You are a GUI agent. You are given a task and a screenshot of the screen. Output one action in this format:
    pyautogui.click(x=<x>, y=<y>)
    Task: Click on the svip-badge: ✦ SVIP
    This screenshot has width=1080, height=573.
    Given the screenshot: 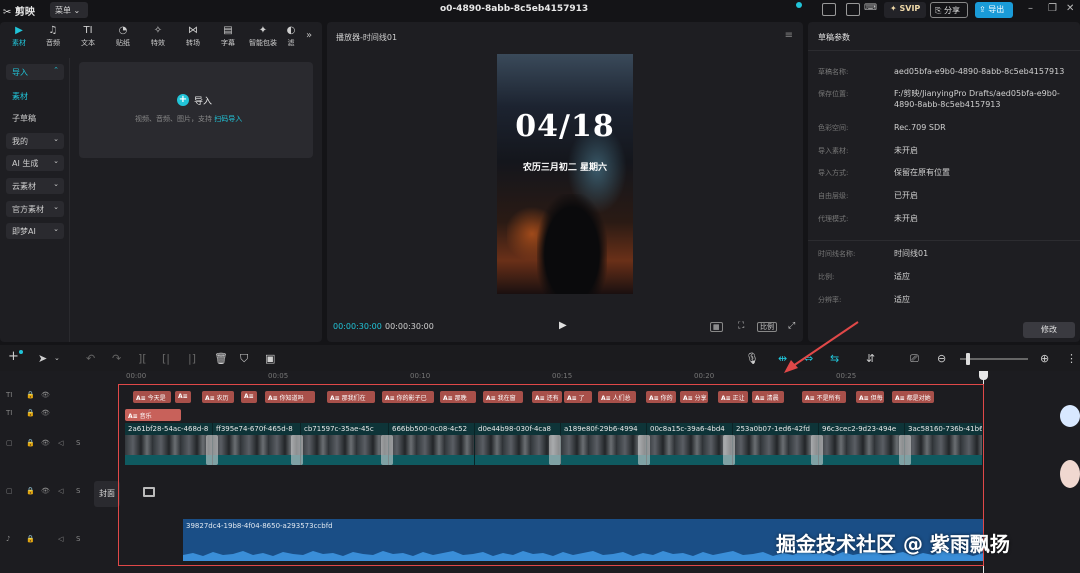 What is the action you would take?
    pyautogui.click(x=905, y=10)
    